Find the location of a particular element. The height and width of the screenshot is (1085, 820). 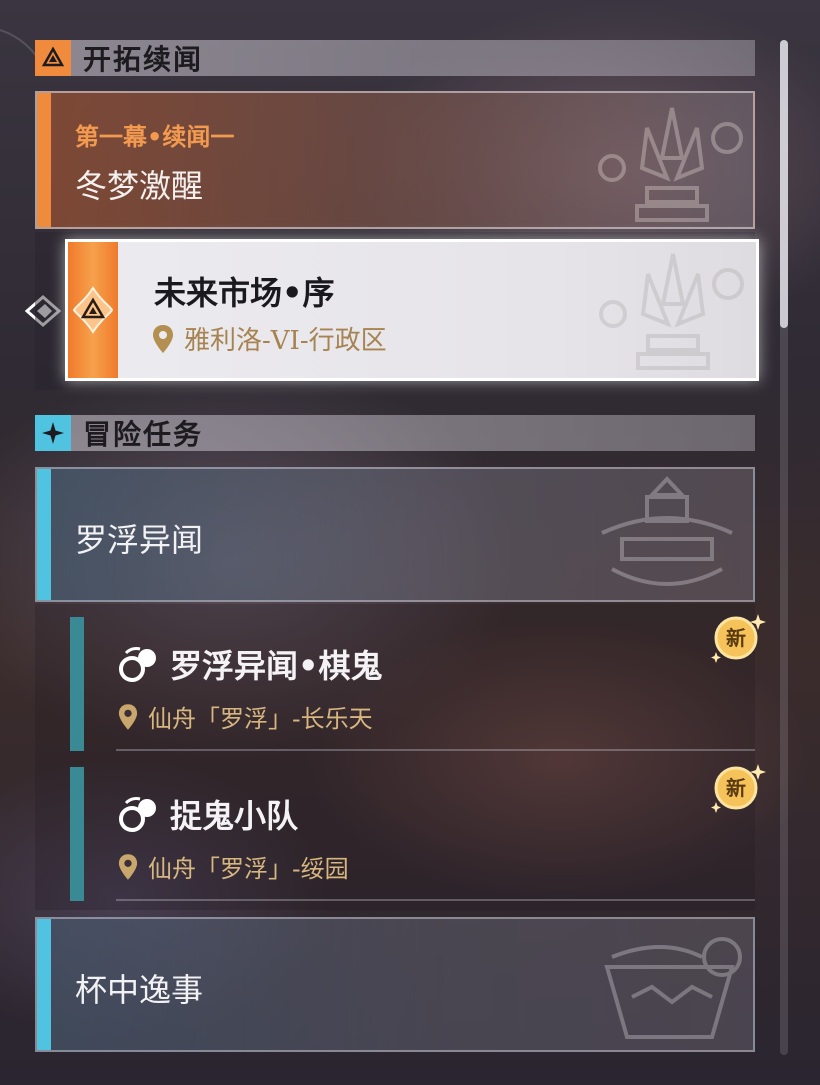

adventure-group-card: 罗浮异闻 is located at coordinates (395, 534).